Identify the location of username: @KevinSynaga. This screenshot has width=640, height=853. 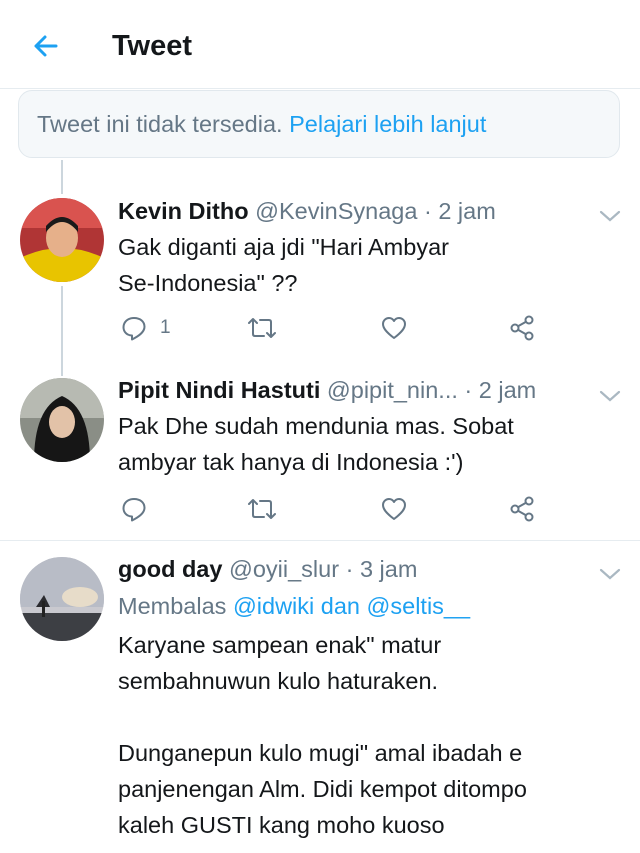
(336, 211).